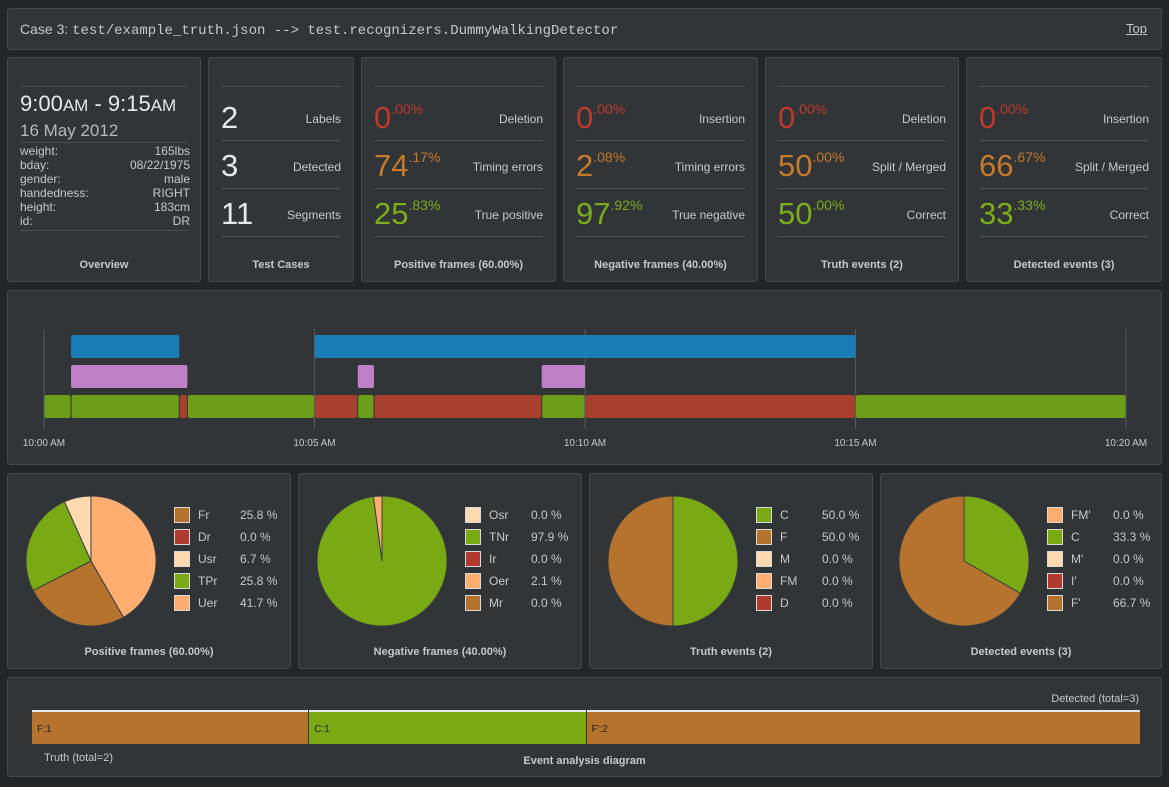  Describe the element at coordinates (1029, 157) in the screenshot. I see `stat-decimal: .67%` at that location.